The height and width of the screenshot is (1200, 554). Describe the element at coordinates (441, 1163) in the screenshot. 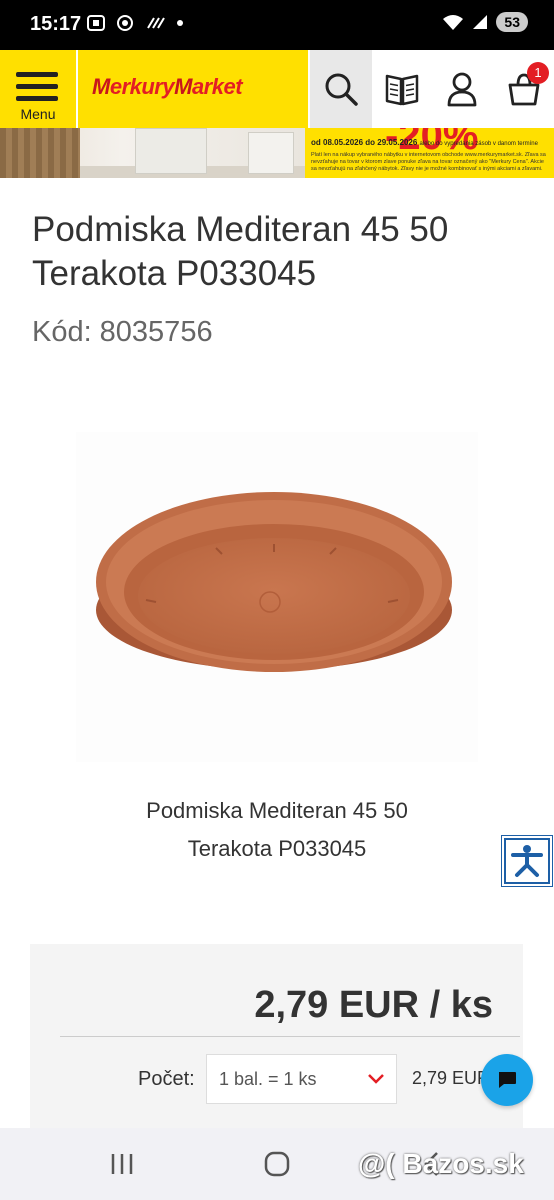

I see `watermark: @( Bazos.sk` at that location.